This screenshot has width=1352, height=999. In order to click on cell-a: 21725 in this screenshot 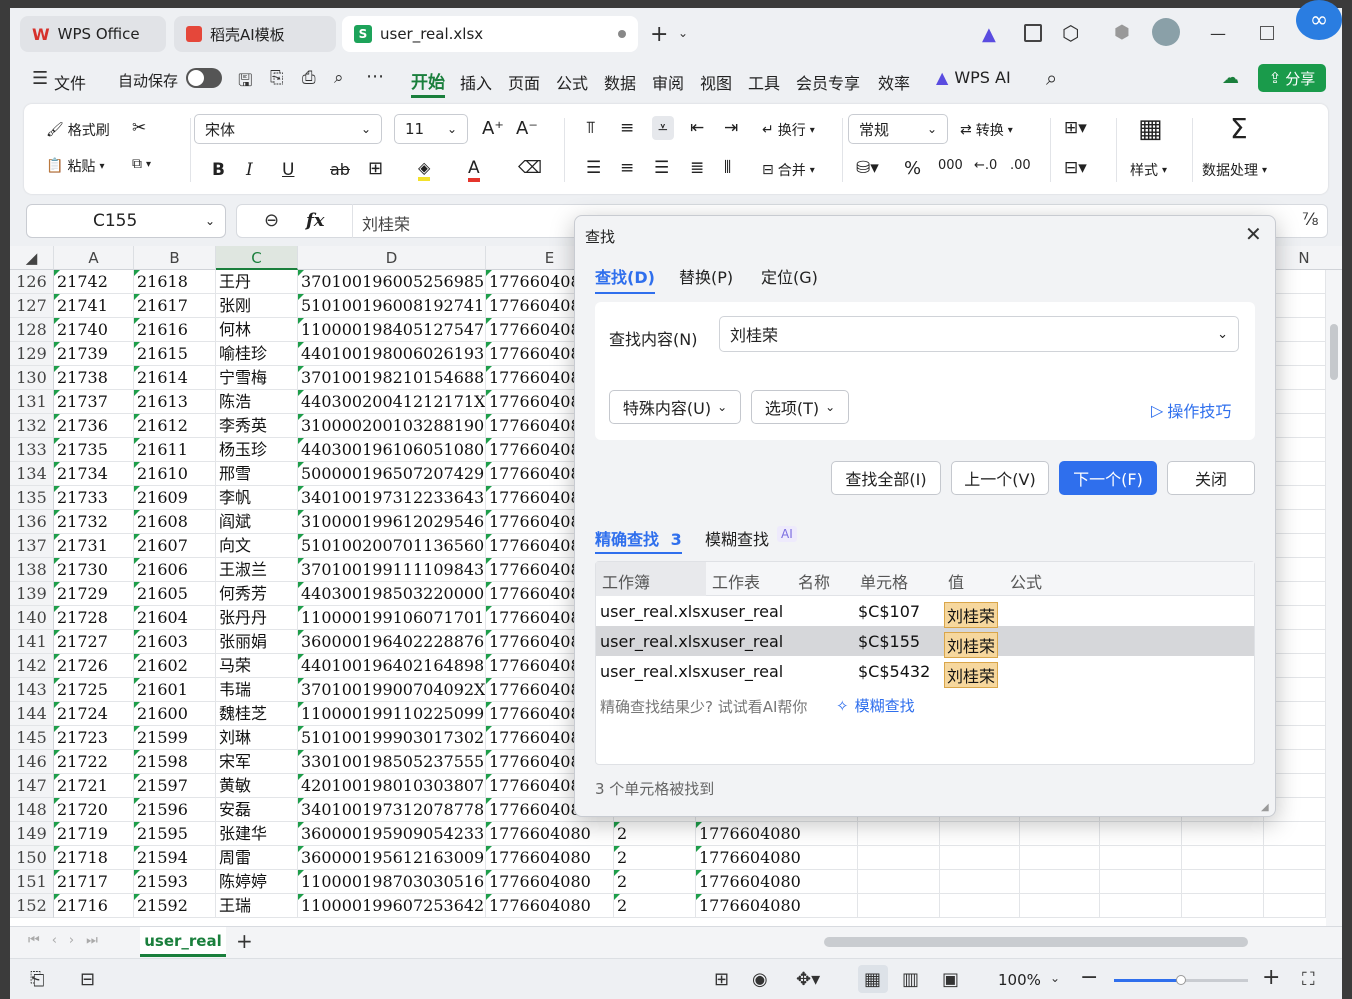, I will do `click(94, 690)`.